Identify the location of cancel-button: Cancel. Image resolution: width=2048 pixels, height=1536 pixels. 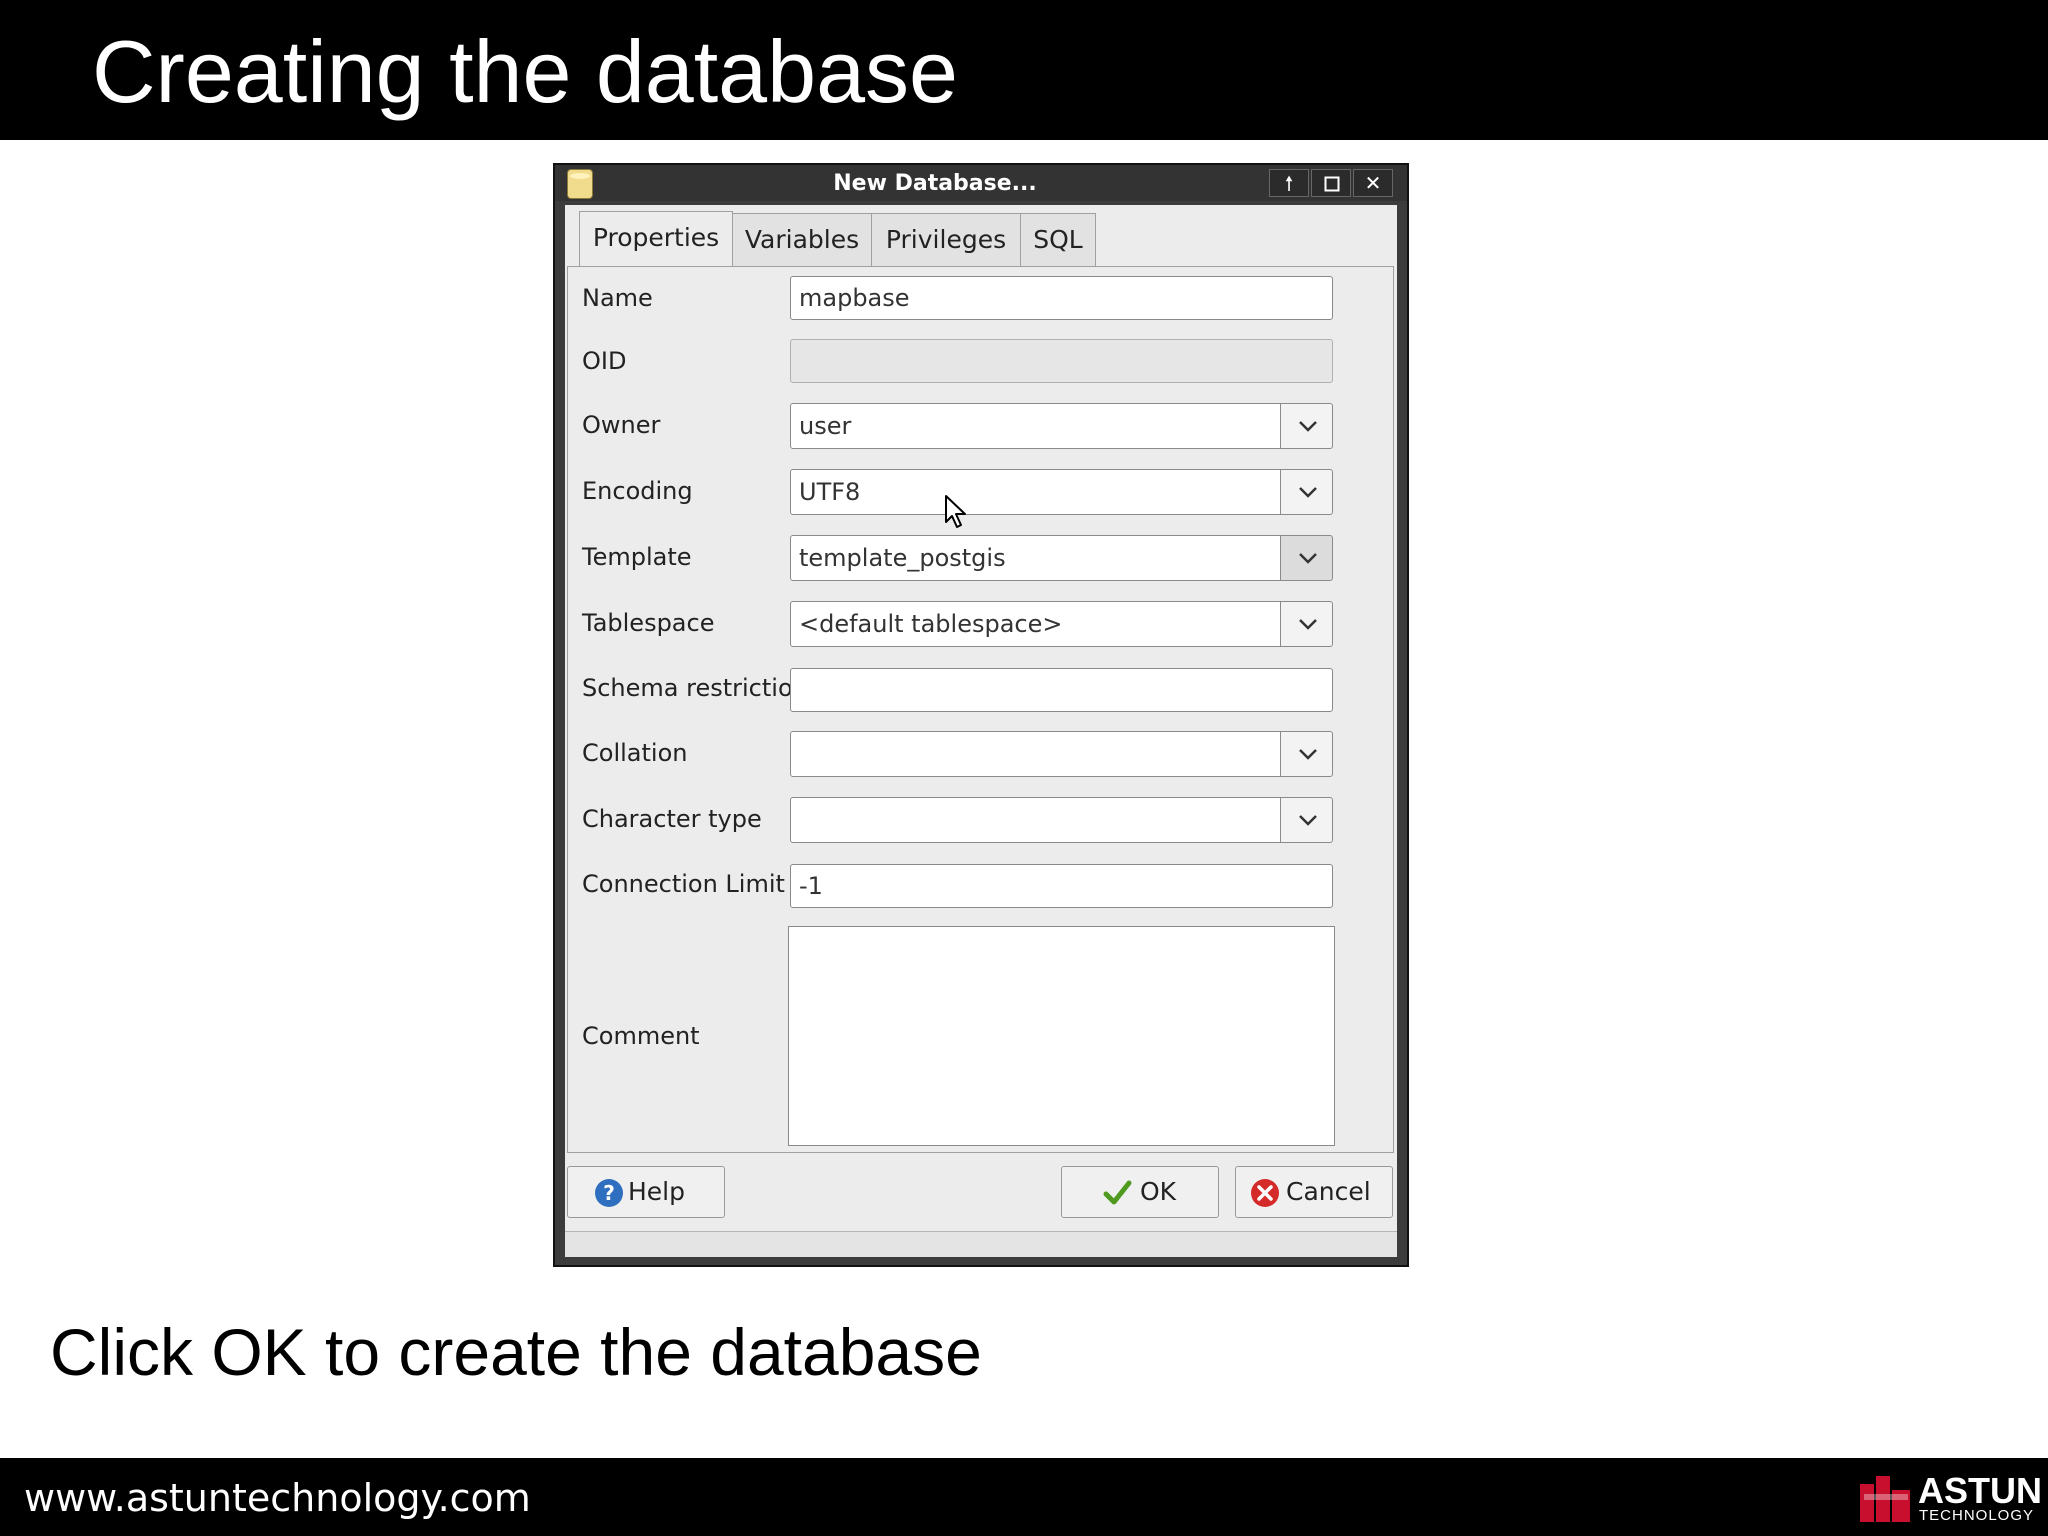
(1314, 1192).